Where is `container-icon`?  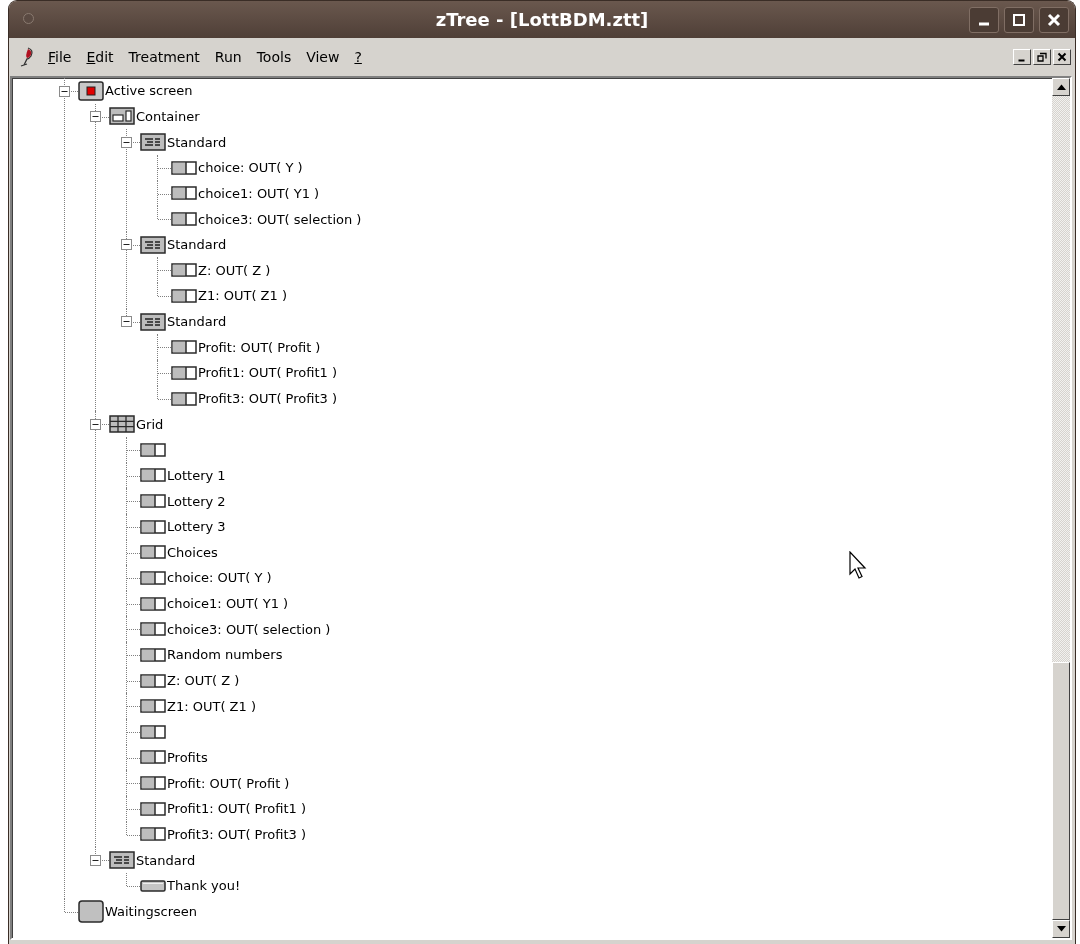 container-icon is located at coordinates (122, 116).